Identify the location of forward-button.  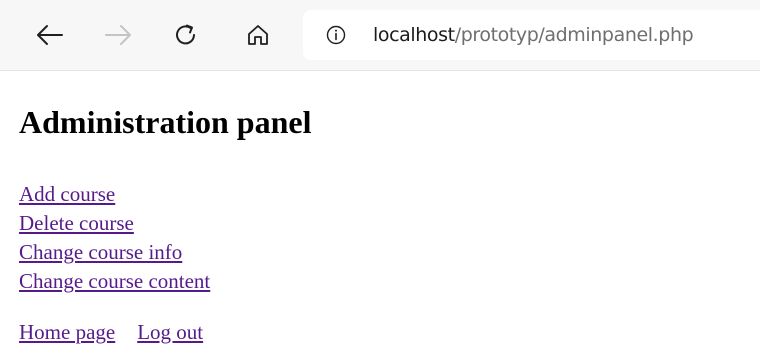
(118, 35).